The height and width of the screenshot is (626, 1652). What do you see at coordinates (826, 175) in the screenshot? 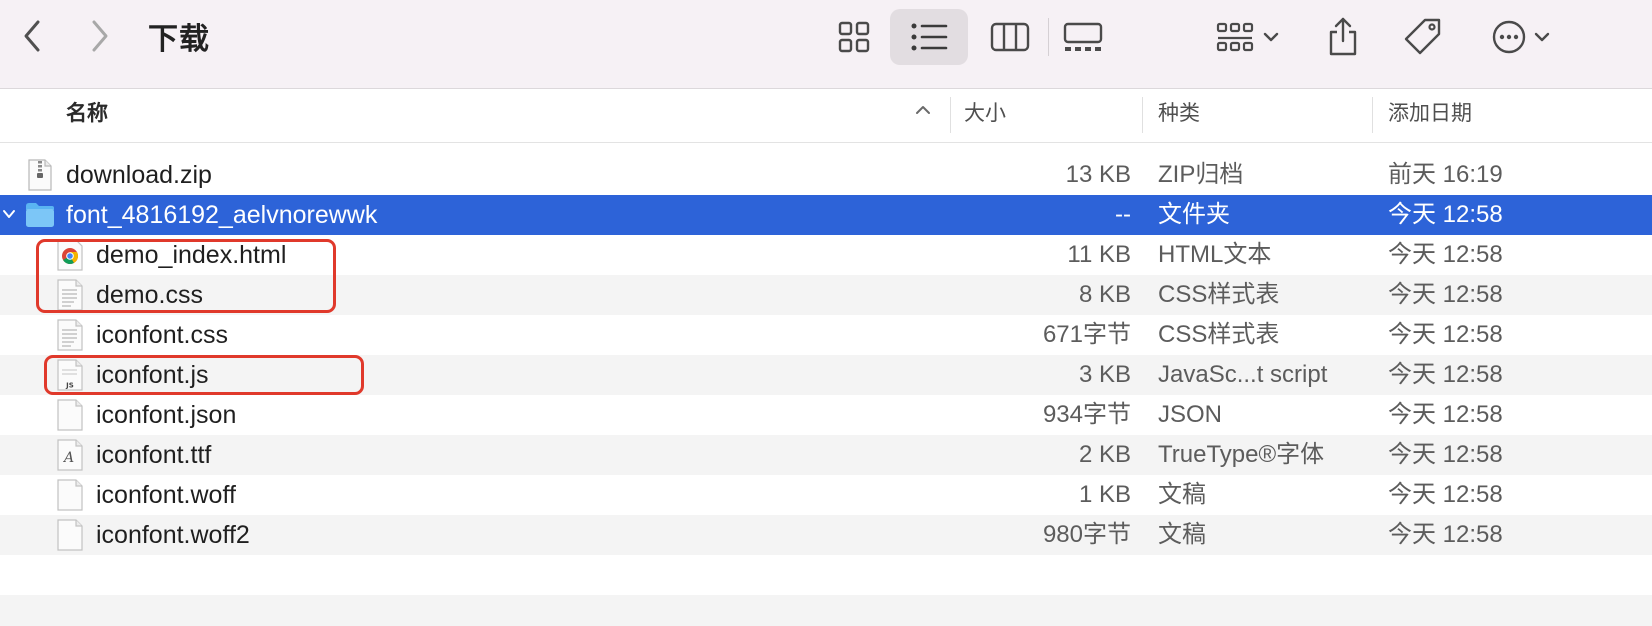
I see `list-item: download.zip 13 KB ZIP归档 前天 16:19` at bounding box center [826, 175].